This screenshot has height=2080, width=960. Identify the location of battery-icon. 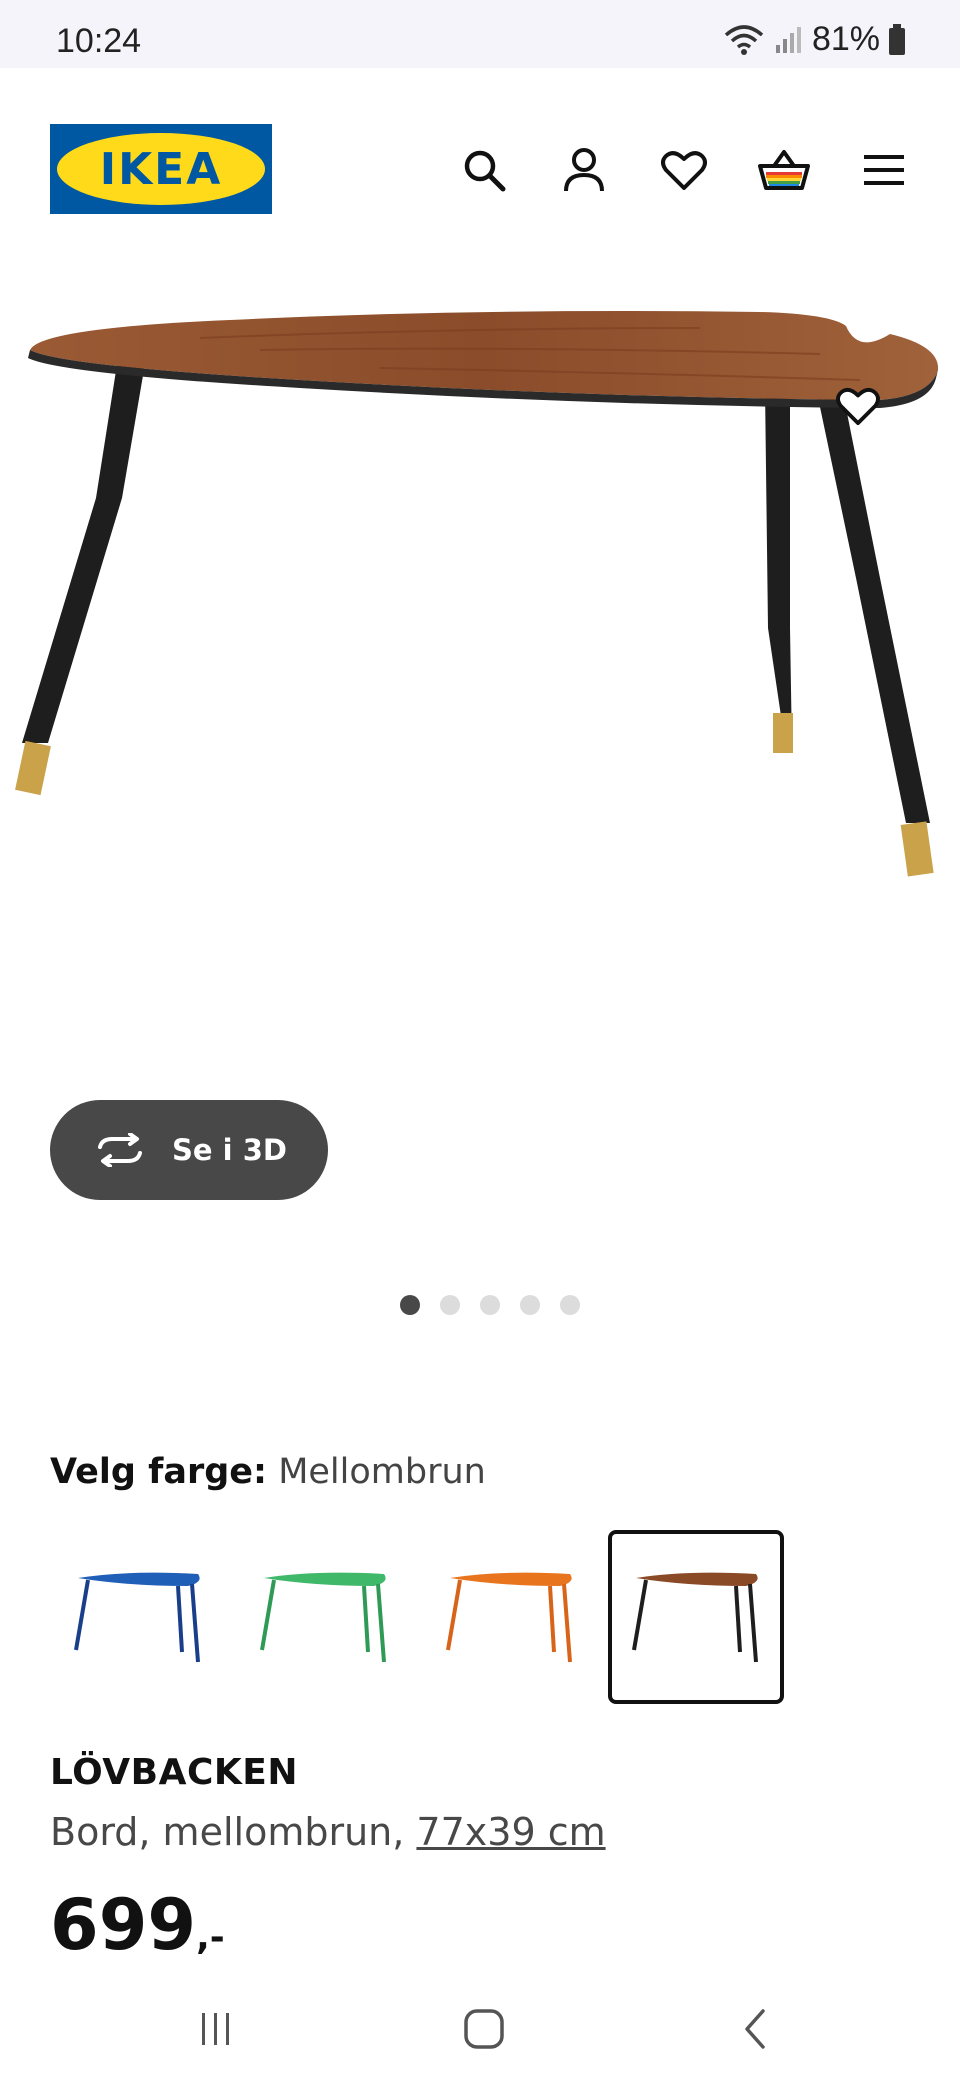
(897, 39).